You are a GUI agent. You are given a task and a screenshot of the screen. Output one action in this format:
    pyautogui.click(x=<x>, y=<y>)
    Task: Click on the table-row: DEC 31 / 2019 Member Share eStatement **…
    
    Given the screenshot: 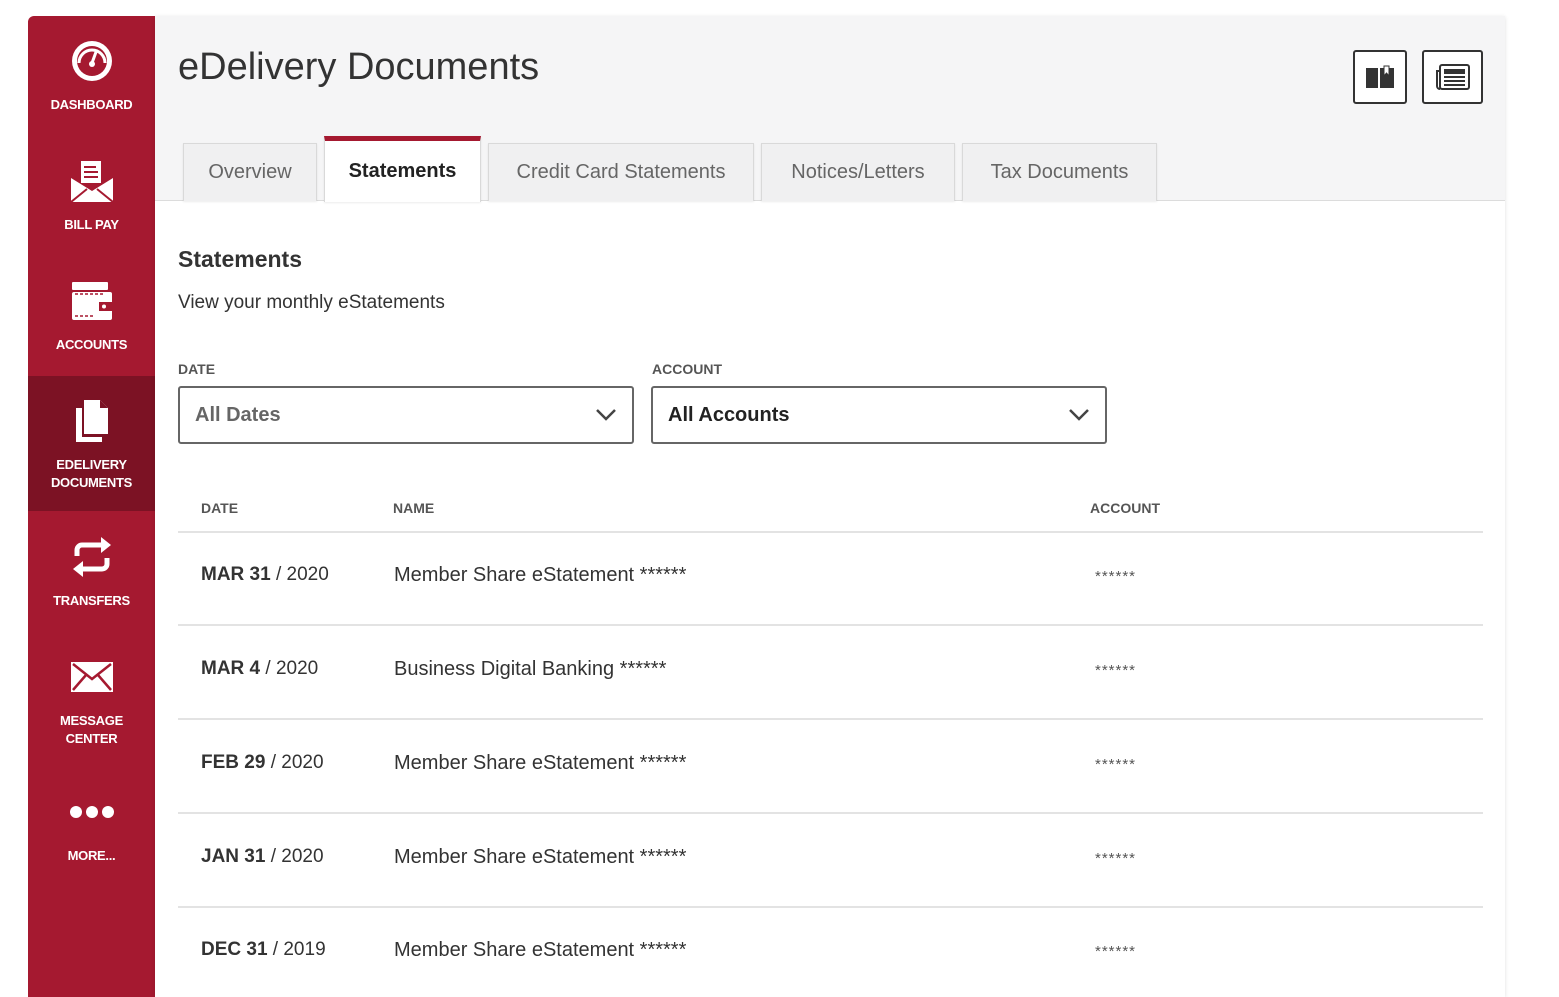 What is the action you would take?
    pyautogui.click(x=830, y=952)
    